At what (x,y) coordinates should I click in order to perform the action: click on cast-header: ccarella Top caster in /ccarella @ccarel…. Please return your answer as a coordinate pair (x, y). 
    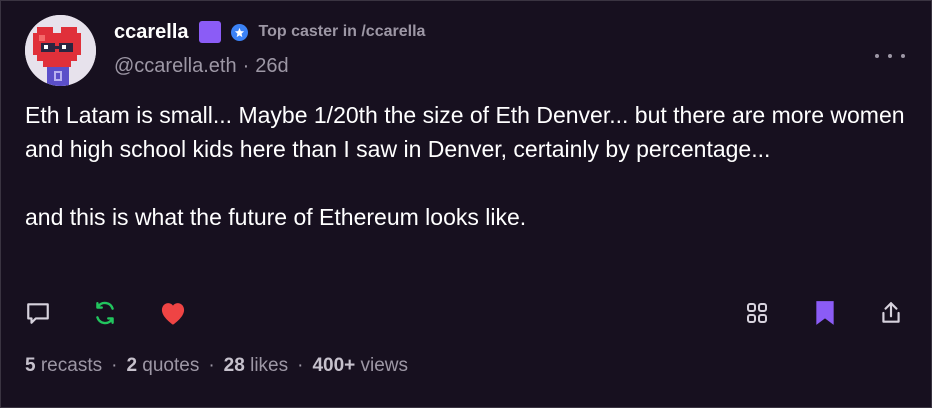
    Looking at the image, I should click on (492, 48).